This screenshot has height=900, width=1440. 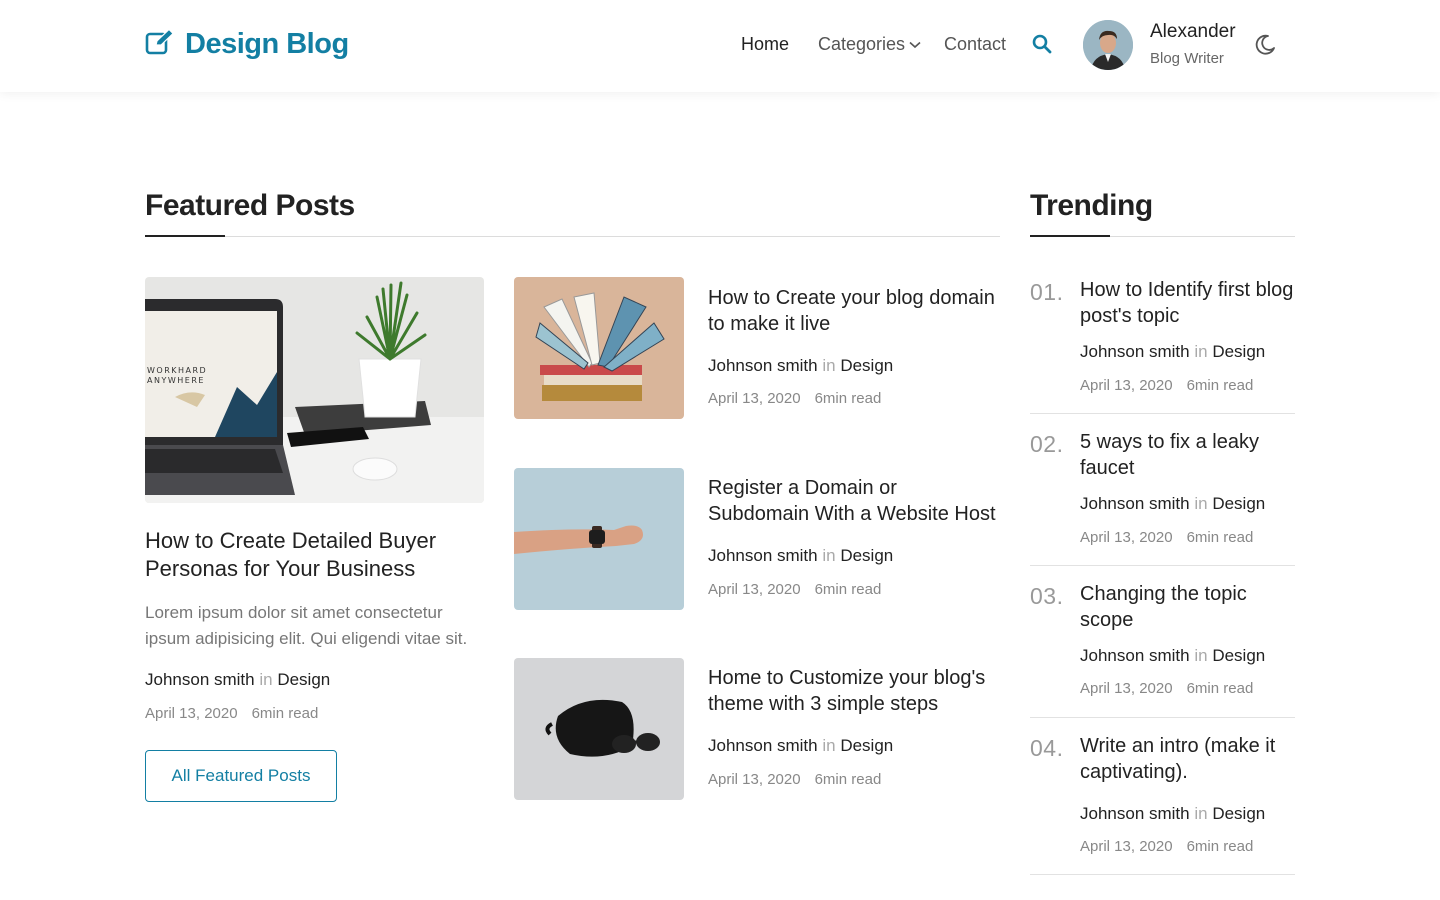 I want to click on site-logo: Design Blog, so click(x=247, y=44).